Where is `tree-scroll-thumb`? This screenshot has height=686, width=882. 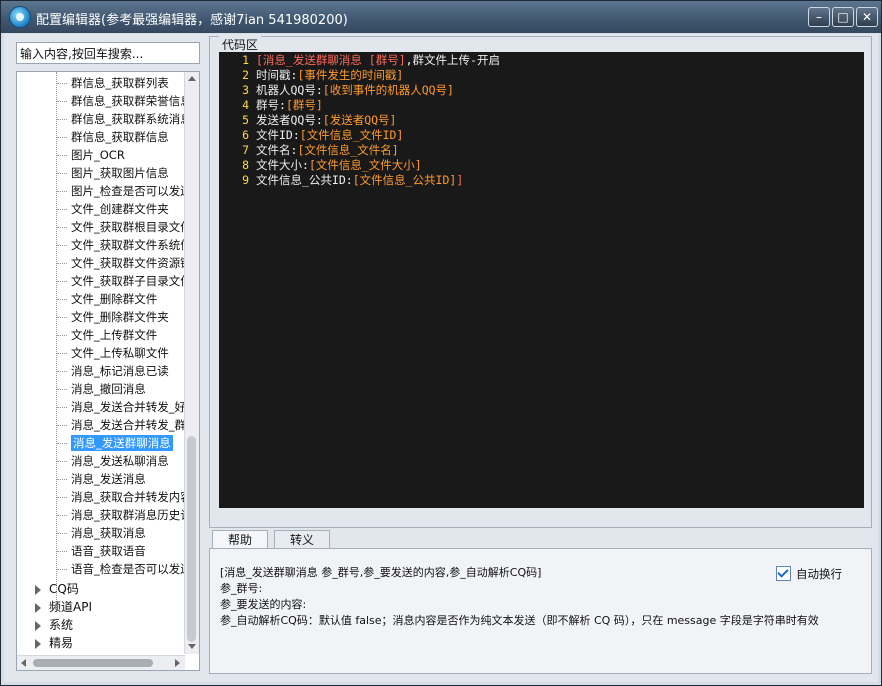
tree-scroll-thumb is located at coordinates (191, 539).